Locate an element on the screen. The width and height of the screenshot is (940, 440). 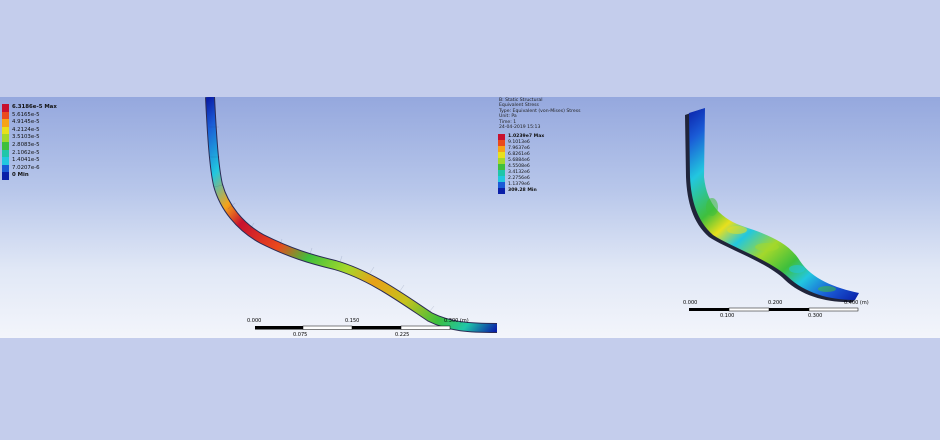
legend-label: 309.28 Min is located at coordinates (522, 190).